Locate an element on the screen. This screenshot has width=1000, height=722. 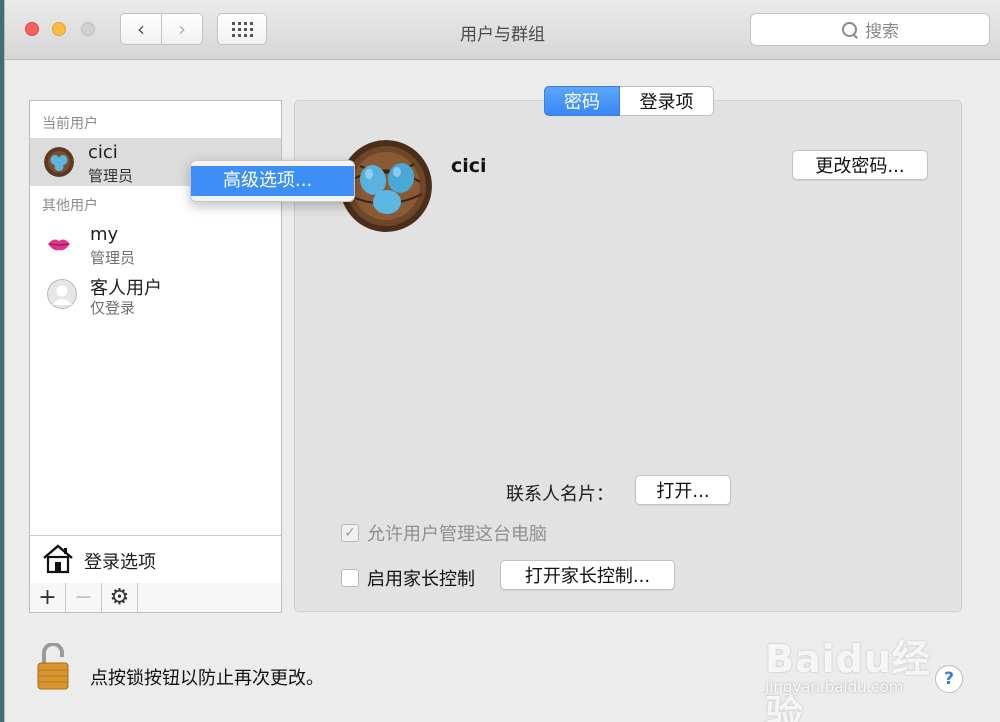
add-user-button: + is located at coordinates (48, 597).